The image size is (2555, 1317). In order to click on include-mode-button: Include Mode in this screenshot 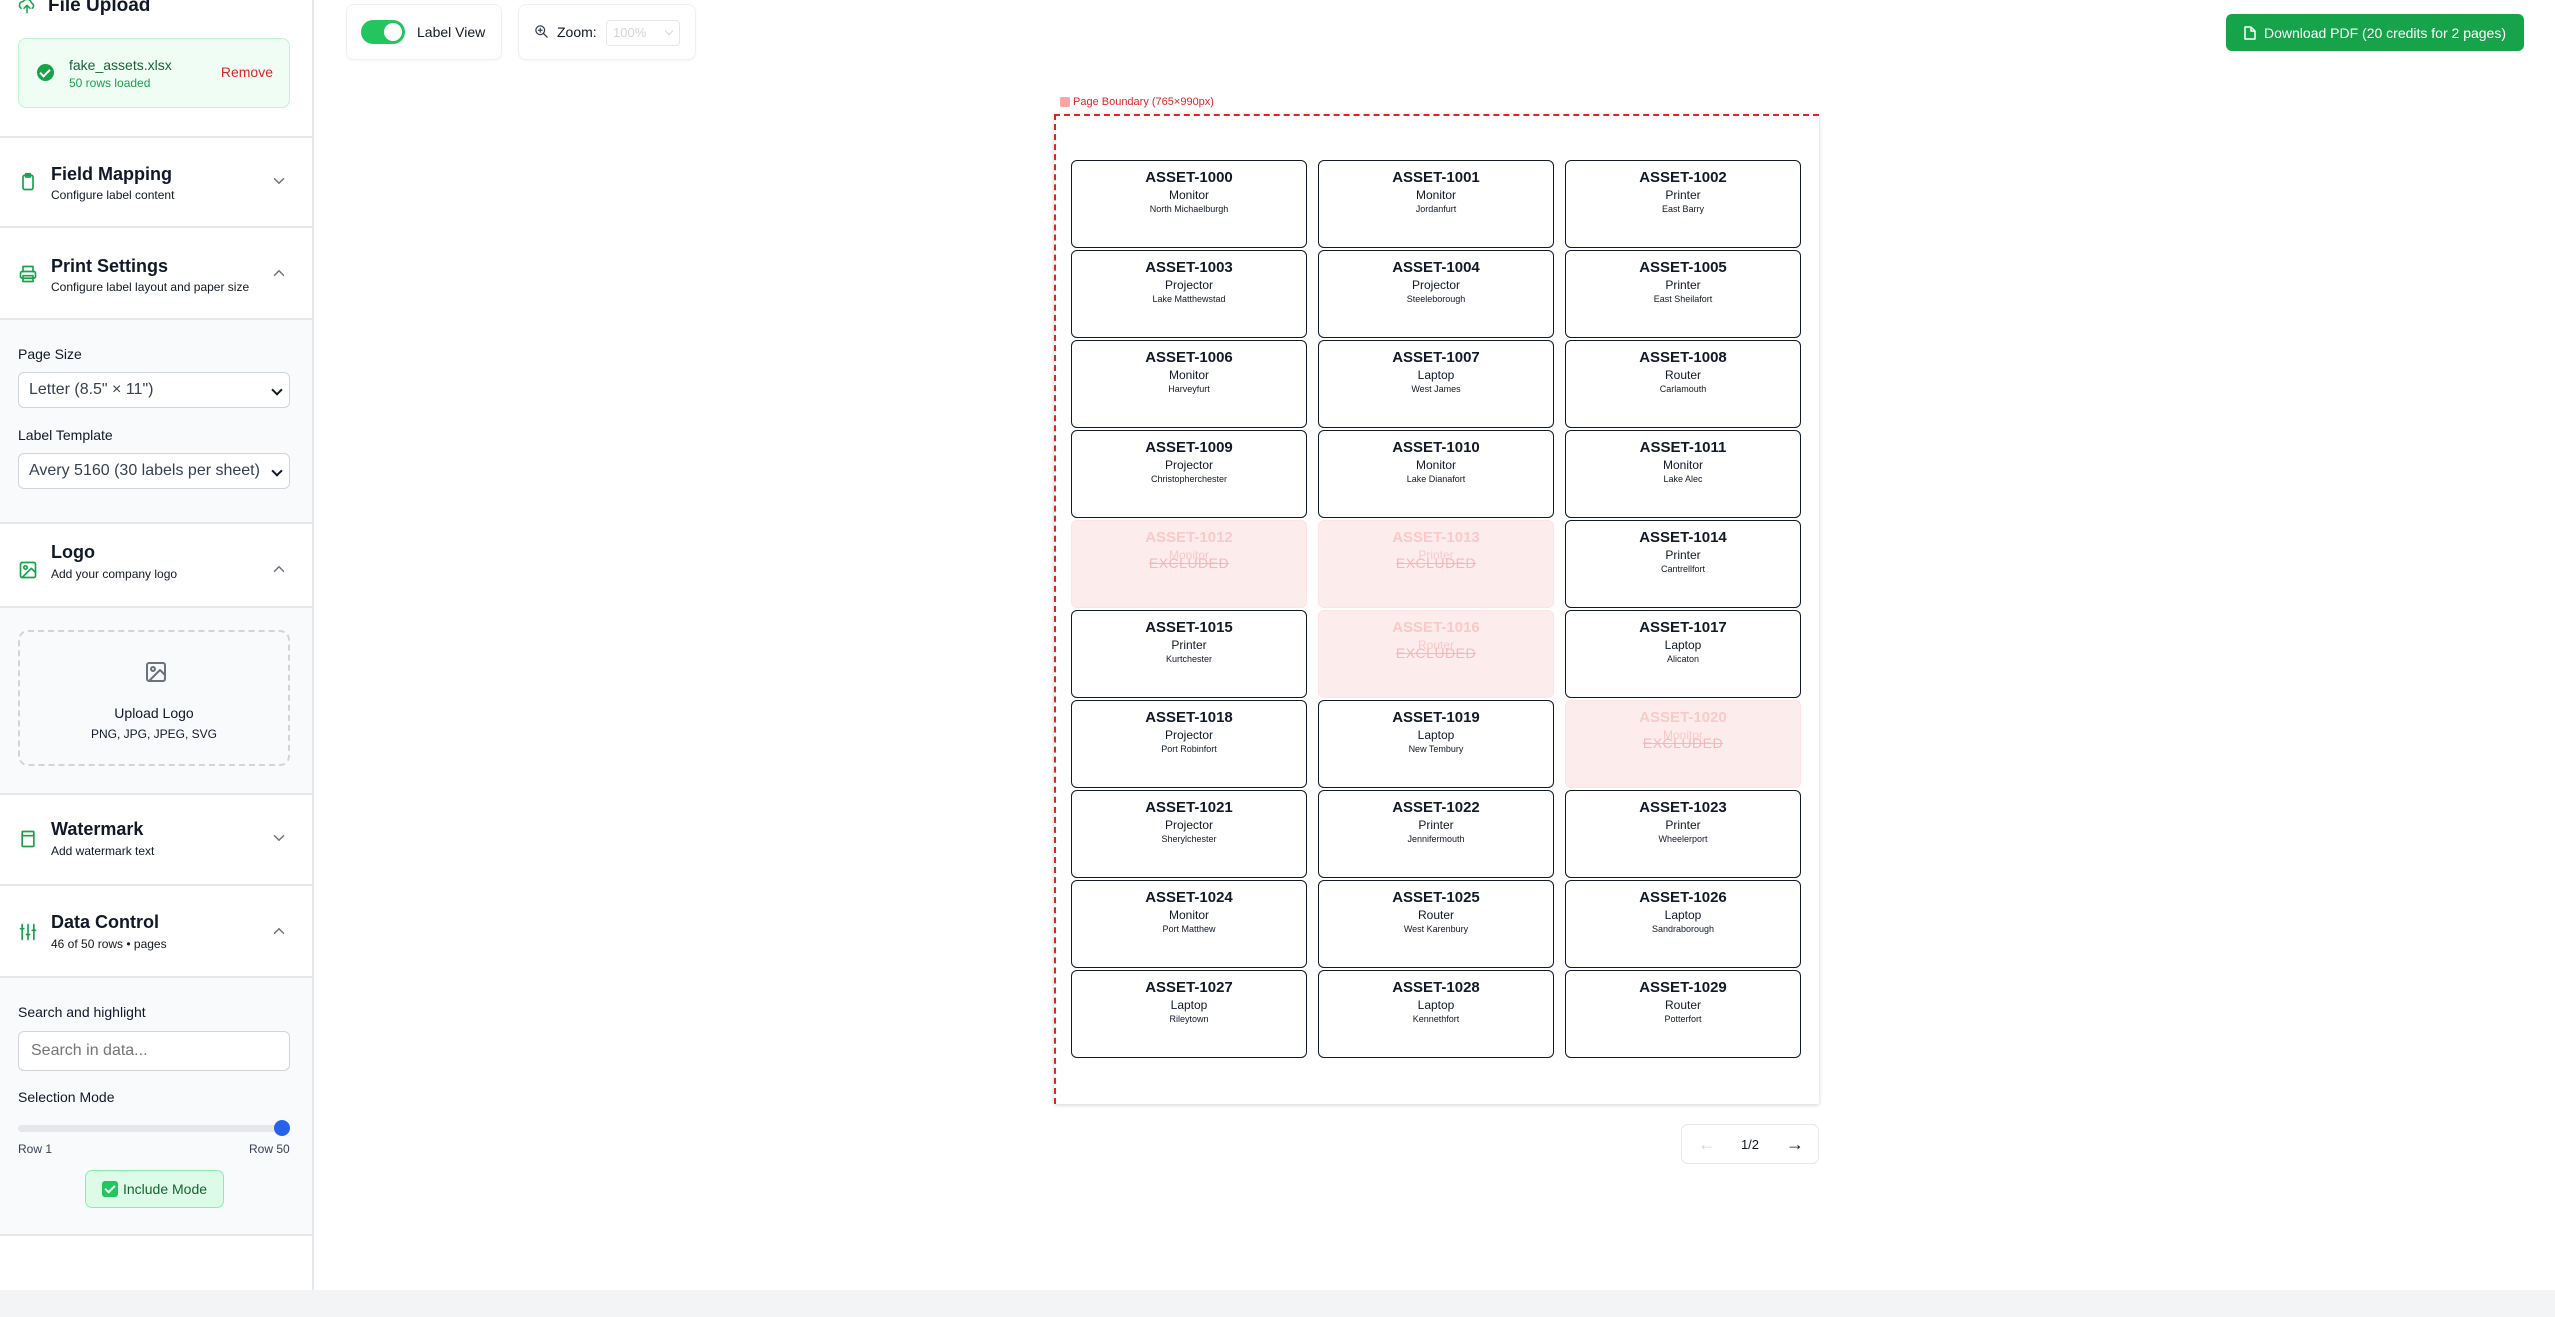, I will do `click(154, 1189)`.